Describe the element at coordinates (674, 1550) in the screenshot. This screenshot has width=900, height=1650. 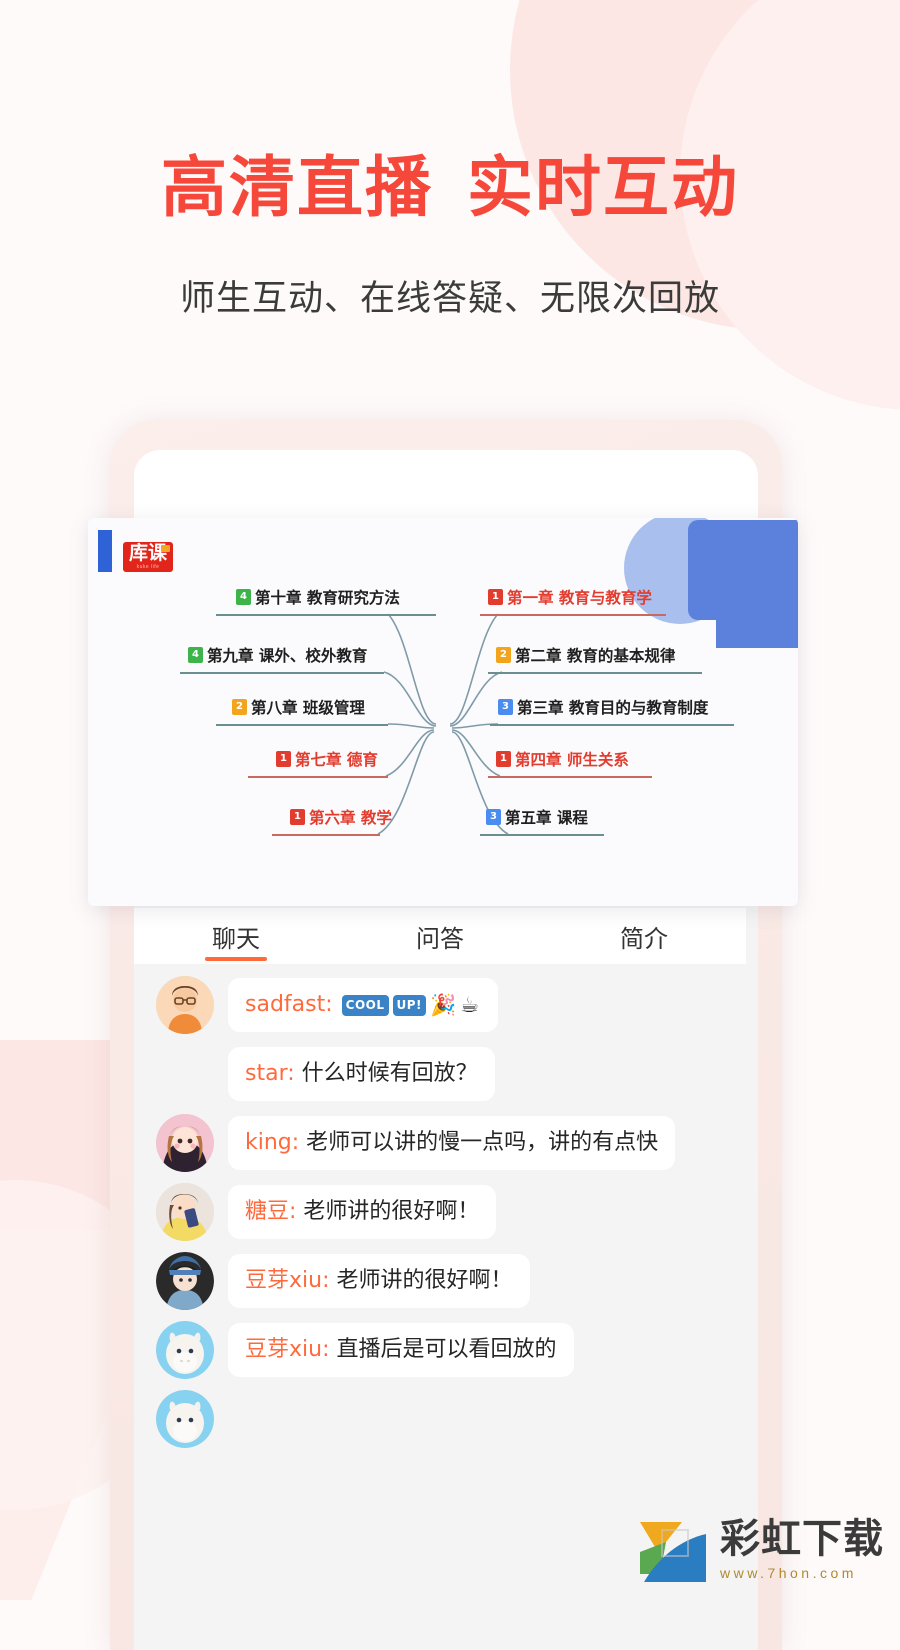
I see `rainbow-download-logo` at that location.